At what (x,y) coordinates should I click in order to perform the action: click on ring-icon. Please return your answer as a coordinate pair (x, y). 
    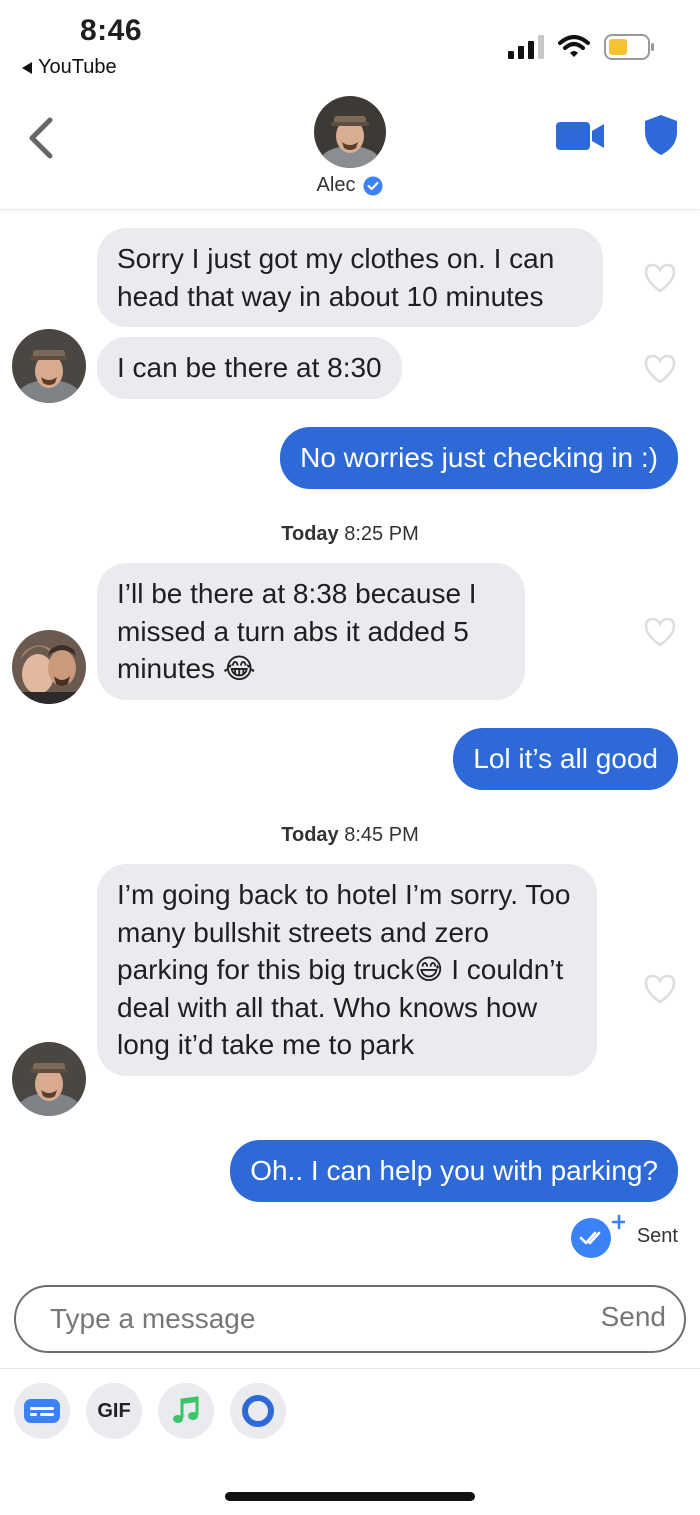
    Looking at the image, I should click on (258, 1411).